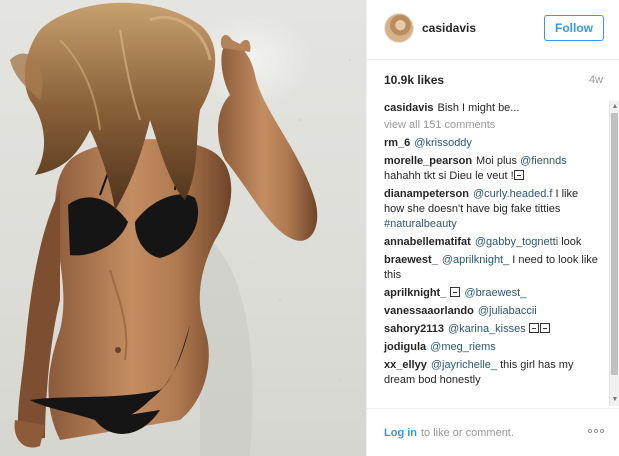 This screenshot has width=619, height=456. I want to click on likes-count: 10.9k likes, so click(414, 80).